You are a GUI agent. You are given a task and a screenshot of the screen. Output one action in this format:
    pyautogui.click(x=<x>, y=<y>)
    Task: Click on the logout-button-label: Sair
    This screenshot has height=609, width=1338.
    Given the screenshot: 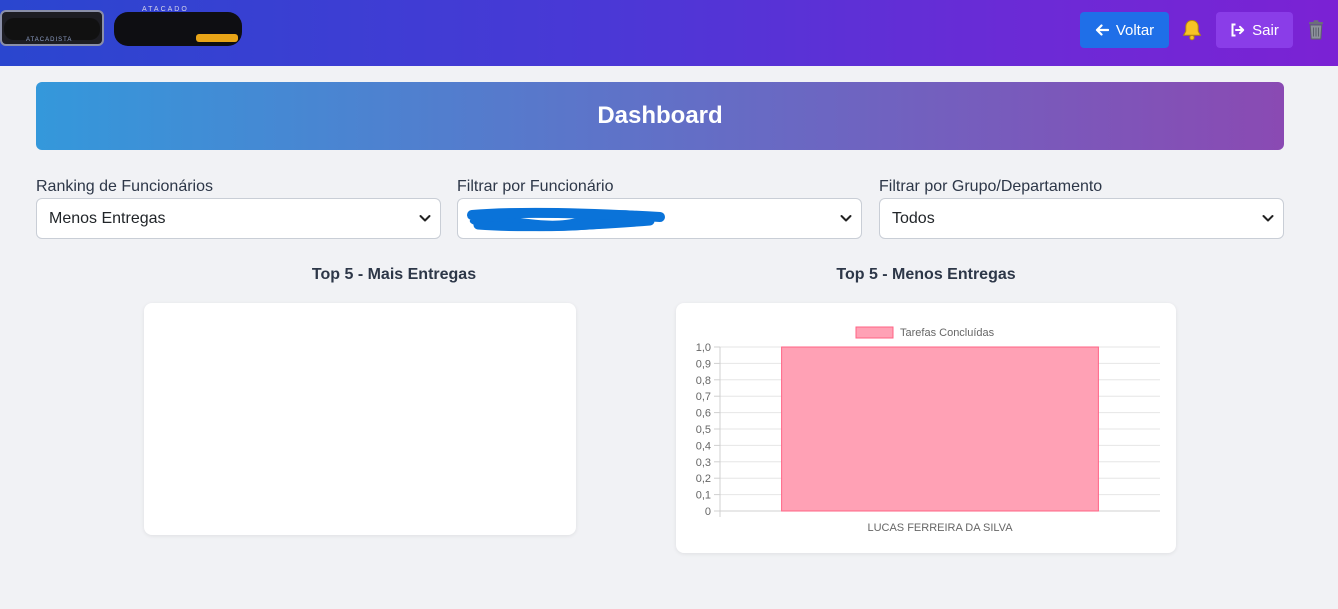 What is the action you would take?
    pyautogui.click(x=1265, y=30)
    